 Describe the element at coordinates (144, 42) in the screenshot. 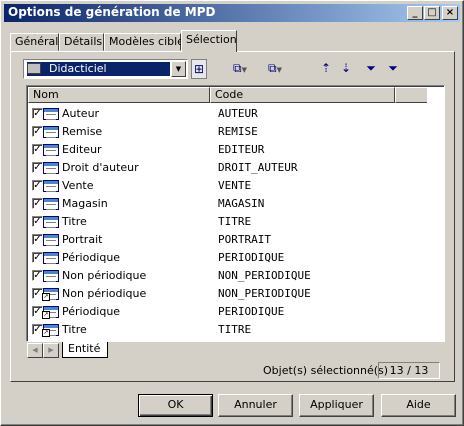

I see `tab-target-models: Modèles cible` at that location.